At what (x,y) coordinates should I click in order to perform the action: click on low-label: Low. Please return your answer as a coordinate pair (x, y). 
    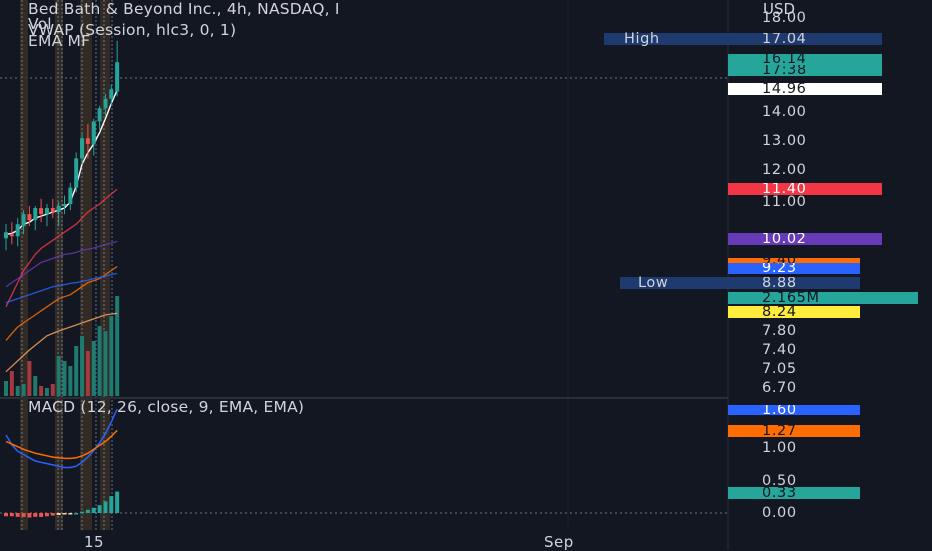
    Looking at the image, I should click on (674, 283).